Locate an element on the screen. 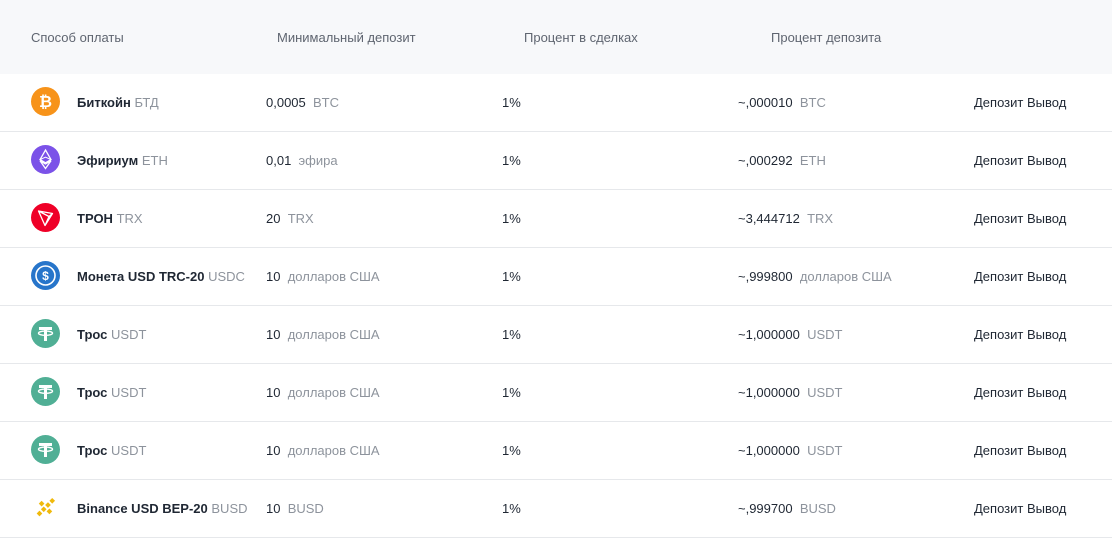 The height and width of the screenshot is (538, 1112). deposit-percent-value: ~,000010 is located at coordinates (765, 102).